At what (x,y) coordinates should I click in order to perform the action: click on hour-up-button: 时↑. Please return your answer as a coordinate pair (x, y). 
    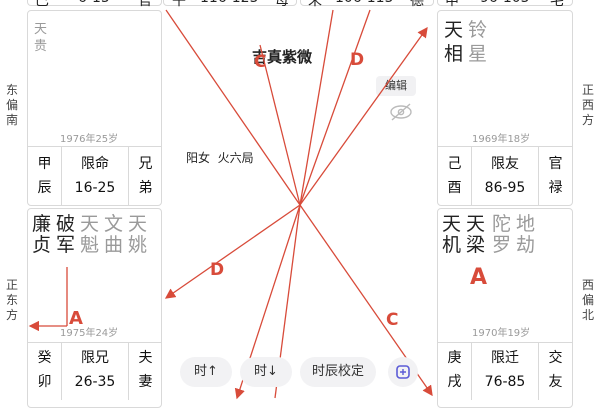
    Looking at the image, I should click on (206, 372).